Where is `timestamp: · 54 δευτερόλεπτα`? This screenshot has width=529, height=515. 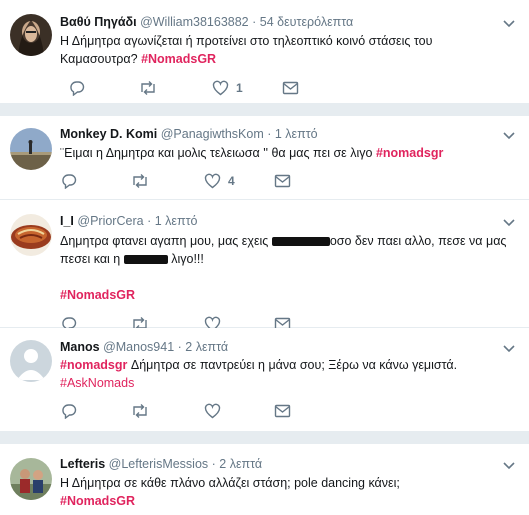
timestamp: · 54 δευτερόλεπτα is located at coordinates (302, 22).